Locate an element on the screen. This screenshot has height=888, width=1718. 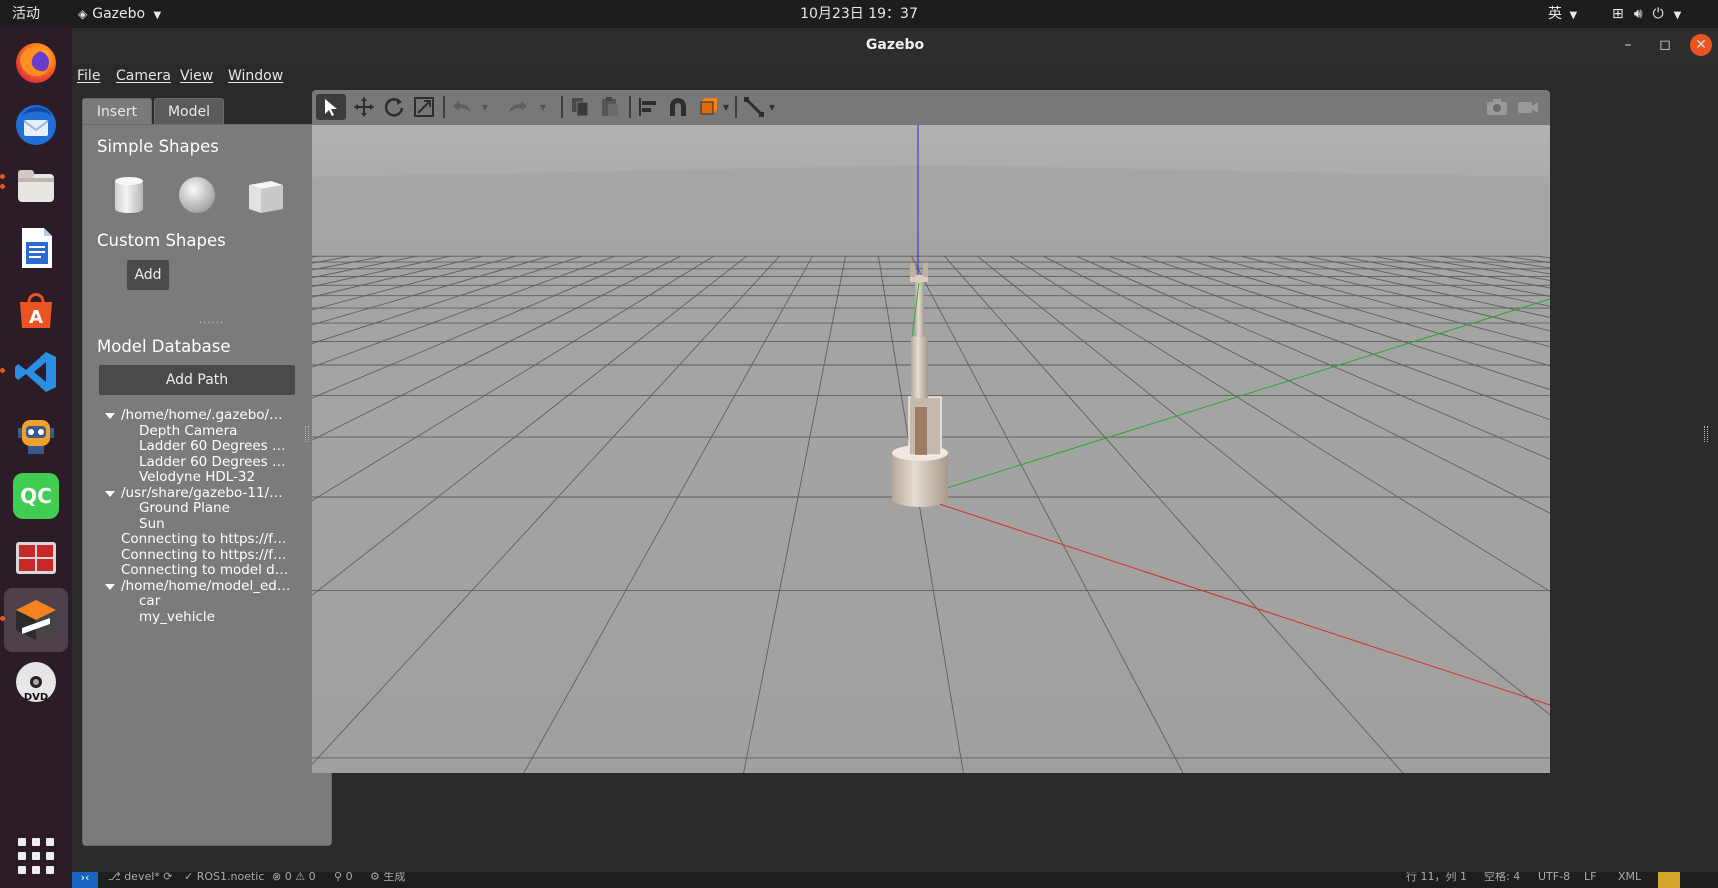
sphere-icon is located at coordinates (197, 195).